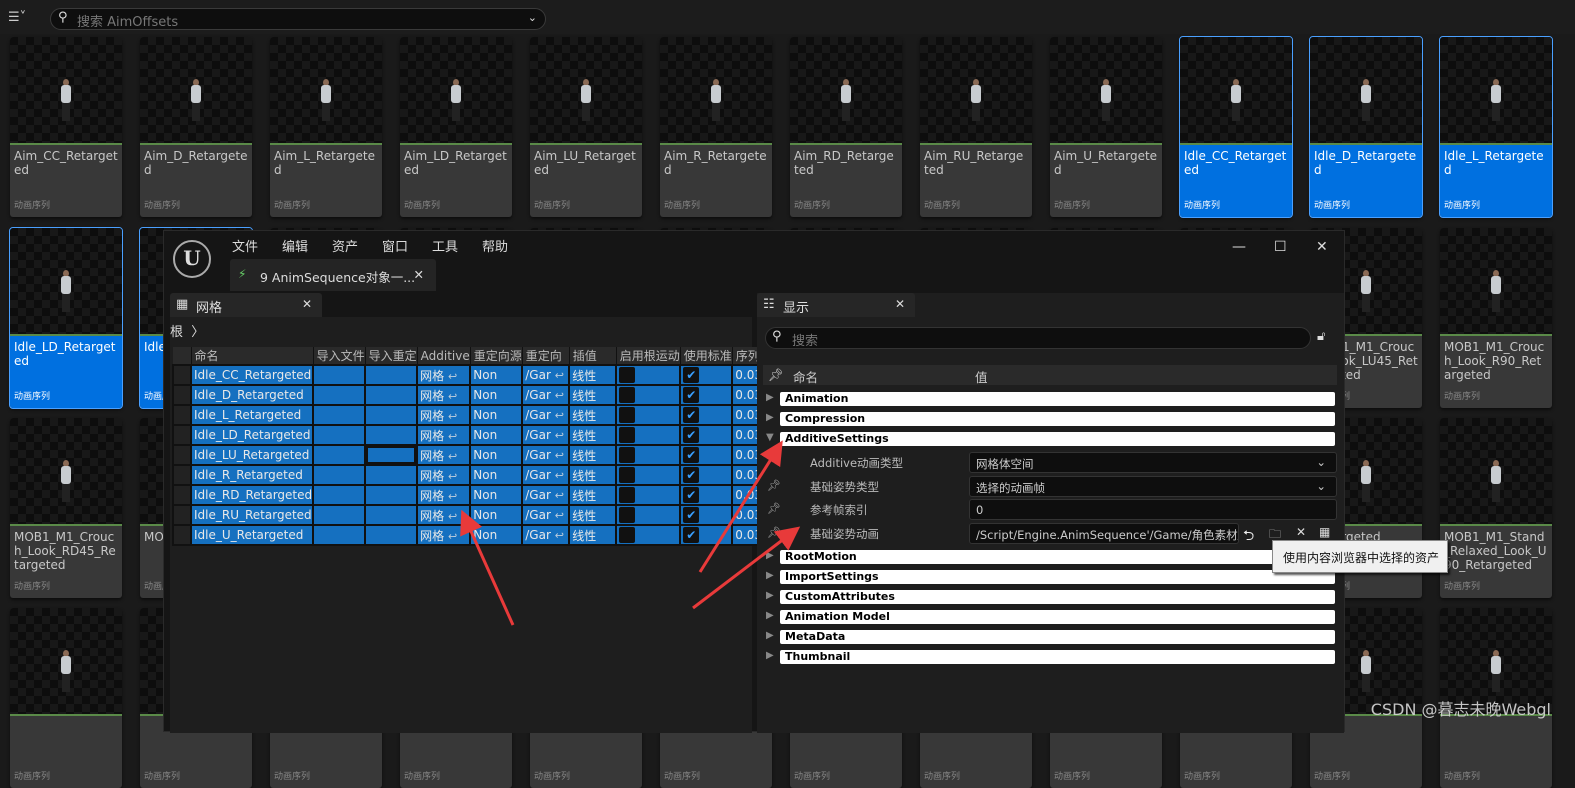  I want to click on category-row: ▼ AdditiveSettings, so click(1050, 439).